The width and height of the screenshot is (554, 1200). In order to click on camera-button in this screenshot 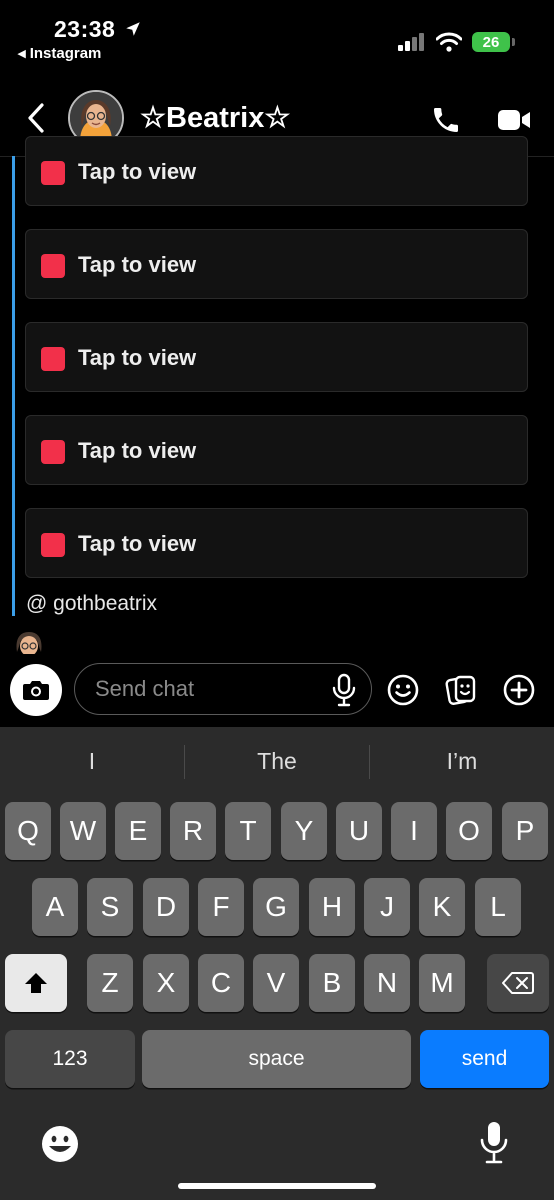, I will do `click(36, 690)`.